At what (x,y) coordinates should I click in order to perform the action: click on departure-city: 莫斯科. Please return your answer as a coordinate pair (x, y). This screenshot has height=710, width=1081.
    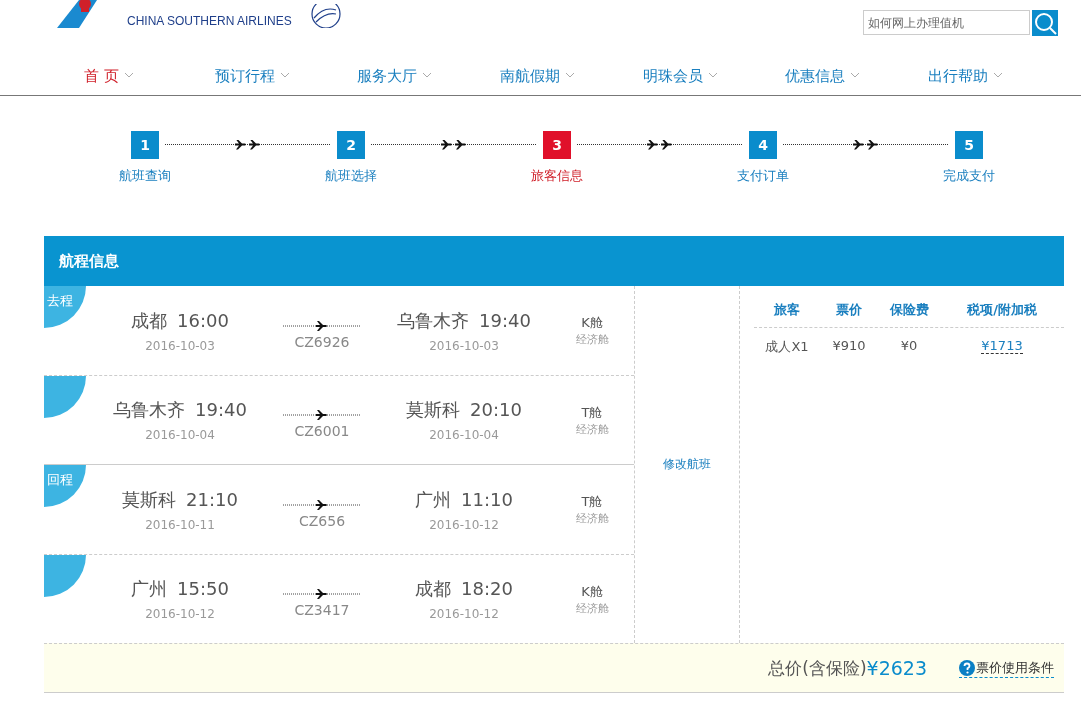
    Looking at the image, I should click on (149, 499).